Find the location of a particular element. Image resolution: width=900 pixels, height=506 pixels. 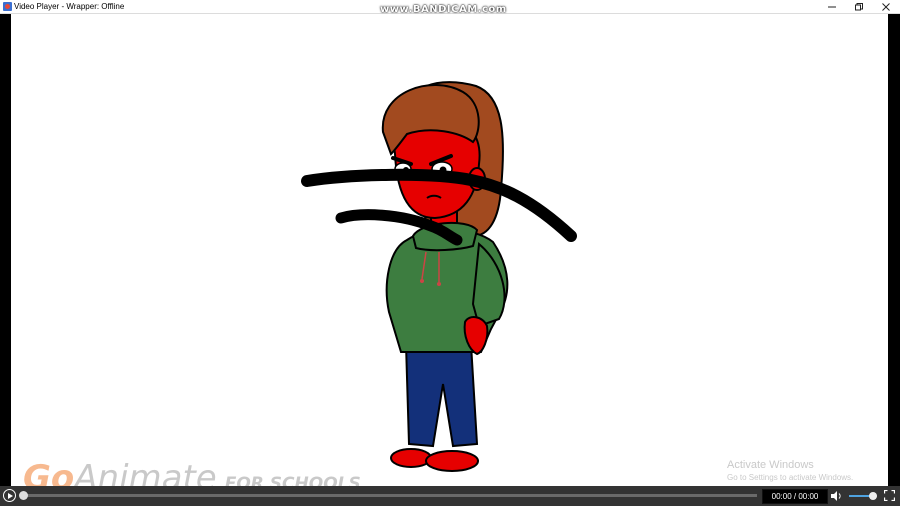

restore-button is located at coordinates (859, 6).